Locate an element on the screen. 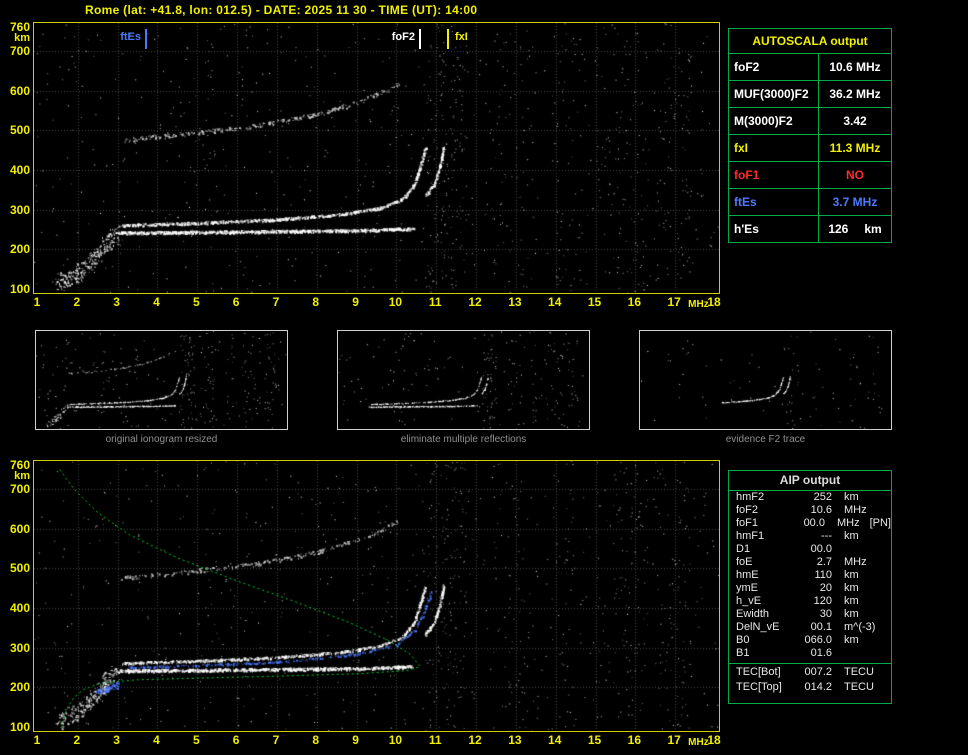 The width and height of the screenshot is (968, 755). thumbnail-caption-f2trace: evidence F2 trace is located at coordinates (765, 439).